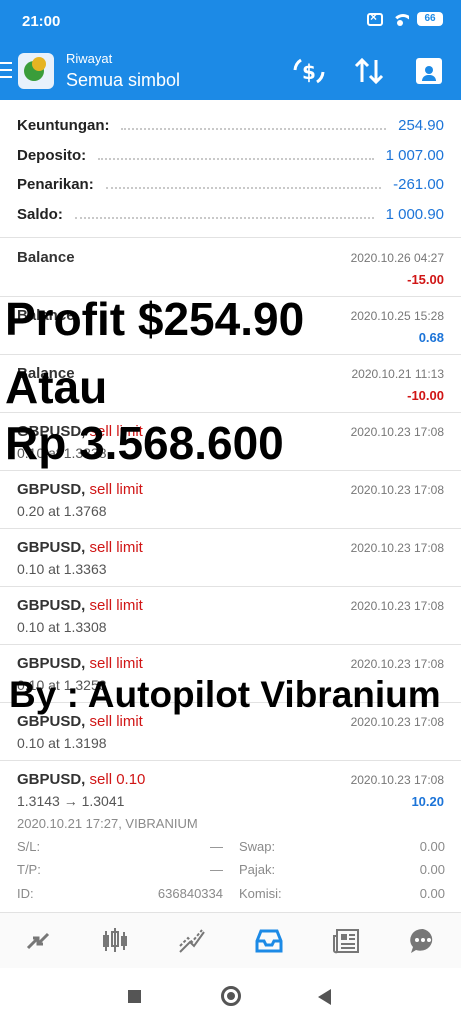 The width and height of the screenshot is (461, 1024). Describe the element at coordinates (230, 22) in the screenshot. I see `status-bar: 21:00 66` at that location.